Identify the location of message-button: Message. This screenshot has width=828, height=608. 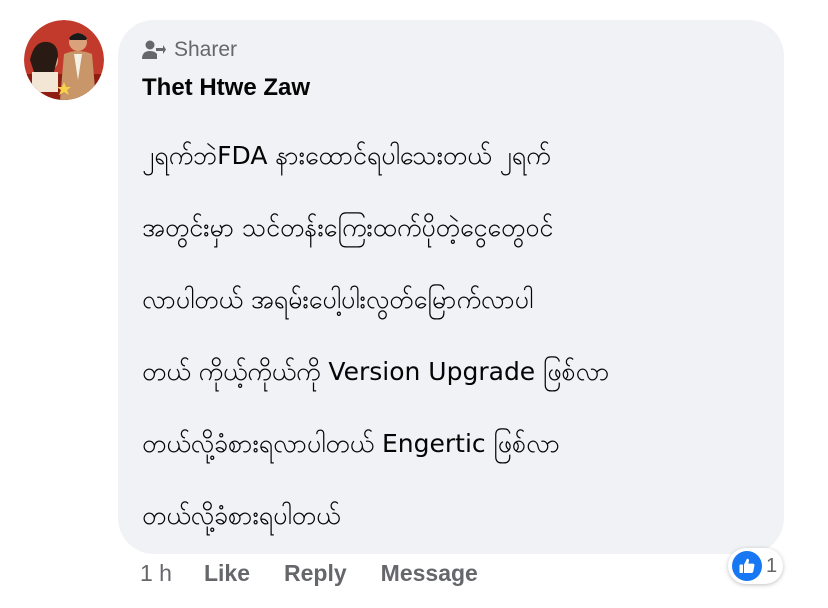
(429, 573).